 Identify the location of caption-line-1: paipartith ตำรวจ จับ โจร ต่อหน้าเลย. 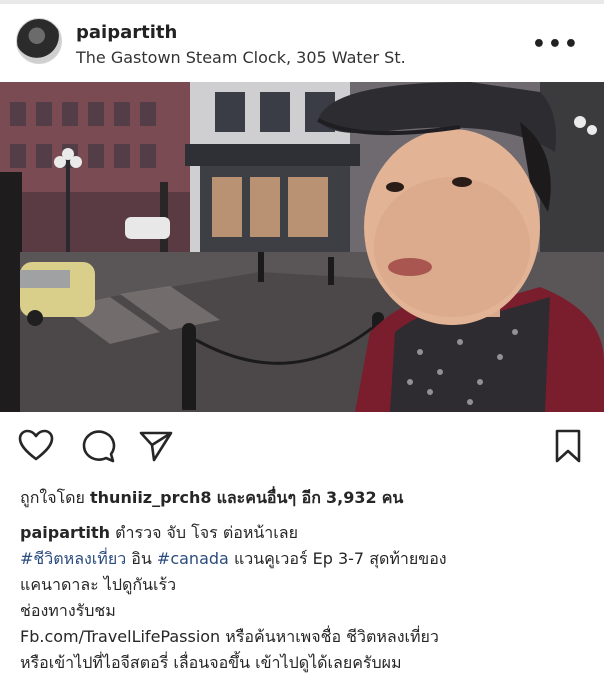
(305, 533).